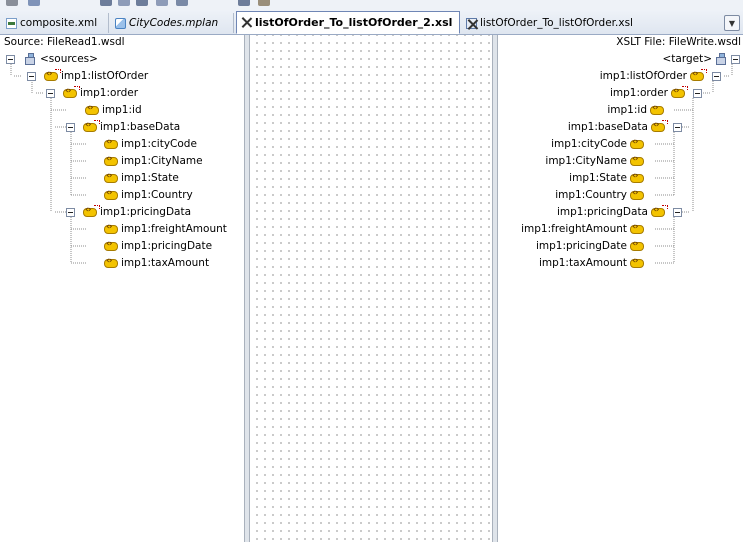  Describe the element at coordinates (678, 42) in the screenshot. I see `target-panel-header: XSLT File: FileWrite.wsdl` at that location.